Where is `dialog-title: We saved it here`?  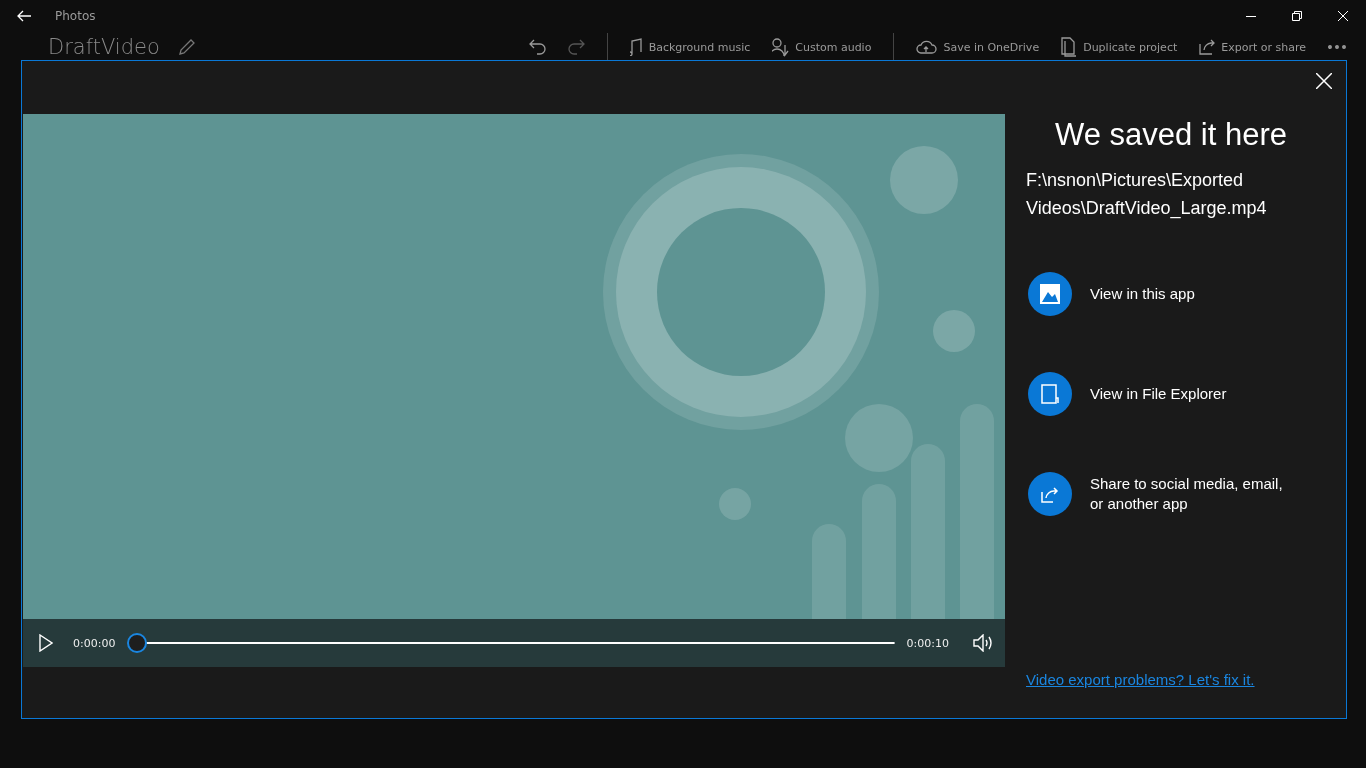
dialog-title: We saved it here is located at coordinates (1170, 135).